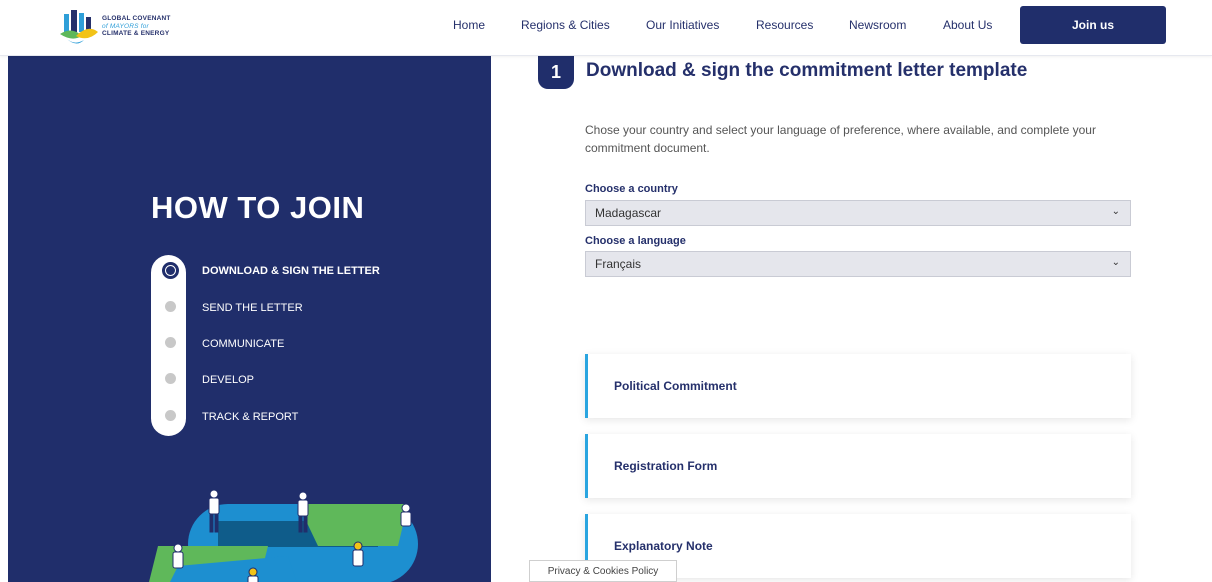 This screenshot has height=582, width=1212. Describe the element at coordinates (136, 33) in the screenshot. I see `logo-line-3: CLIMATE & ENERGY` at that location.